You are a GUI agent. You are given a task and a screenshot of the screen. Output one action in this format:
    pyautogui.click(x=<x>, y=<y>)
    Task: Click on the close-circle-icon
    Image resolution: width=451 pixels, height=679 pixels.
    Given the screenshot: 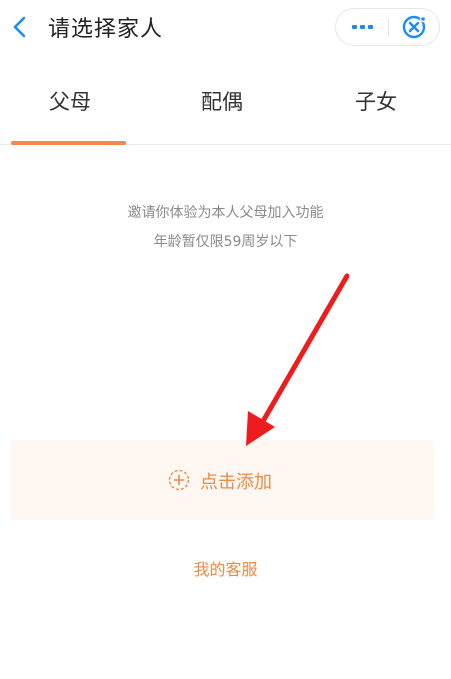 What is the action you would take?
    pyautogui.click(x=414, y=27)
    